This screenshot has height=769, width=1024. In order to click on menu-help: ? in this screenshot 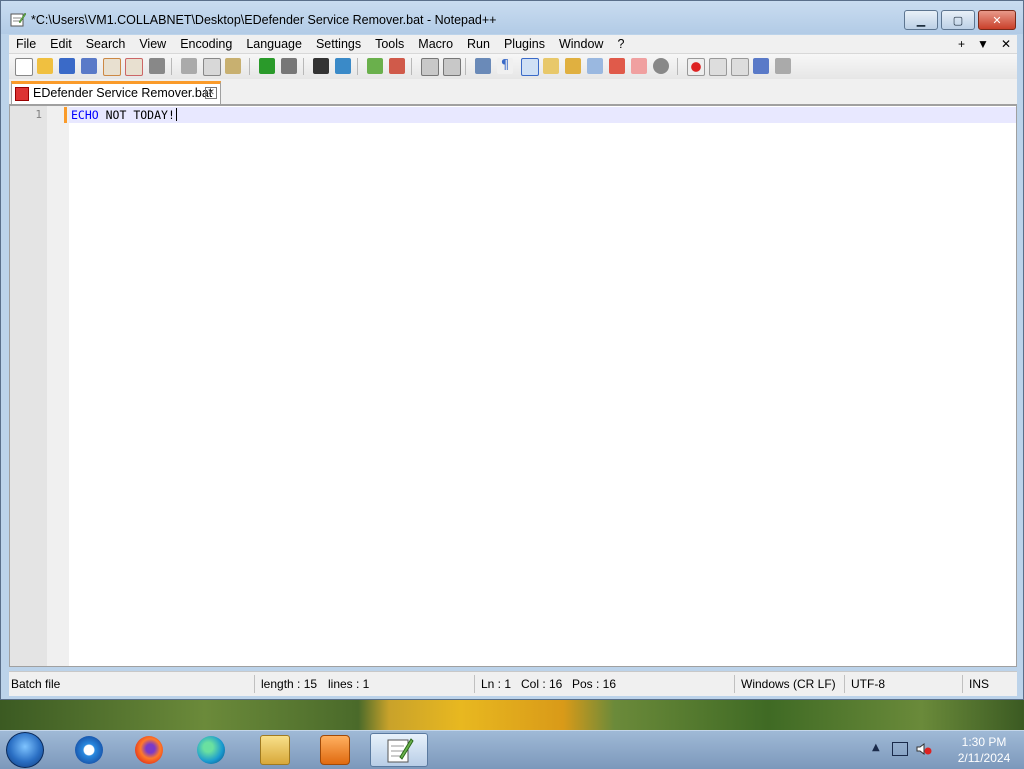, I will do `click(620, 44)`.